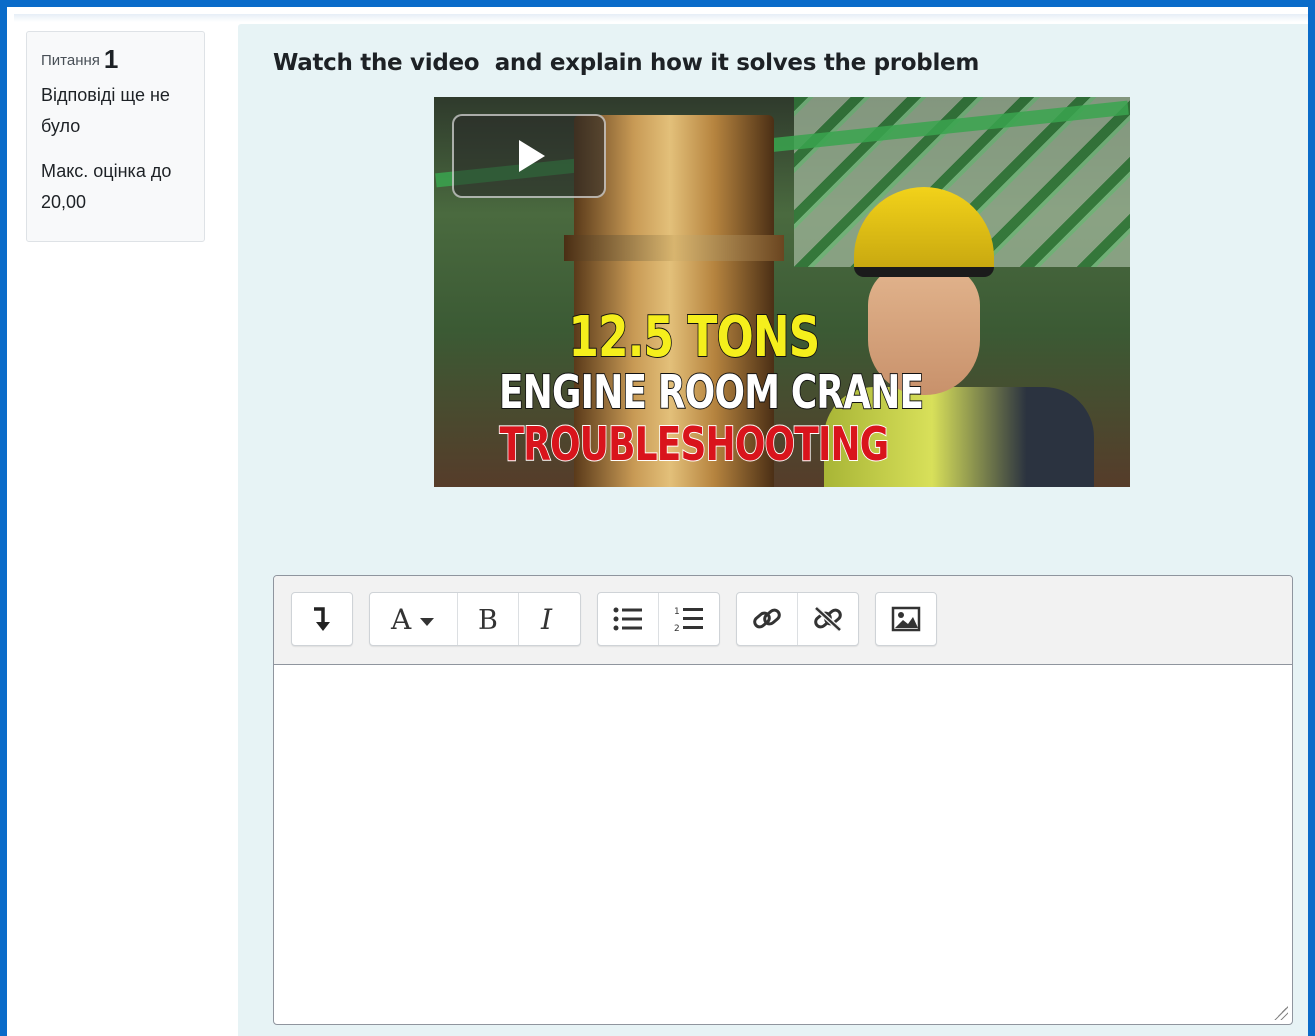  I want to click on font-style-button: A, so click(414, 619).